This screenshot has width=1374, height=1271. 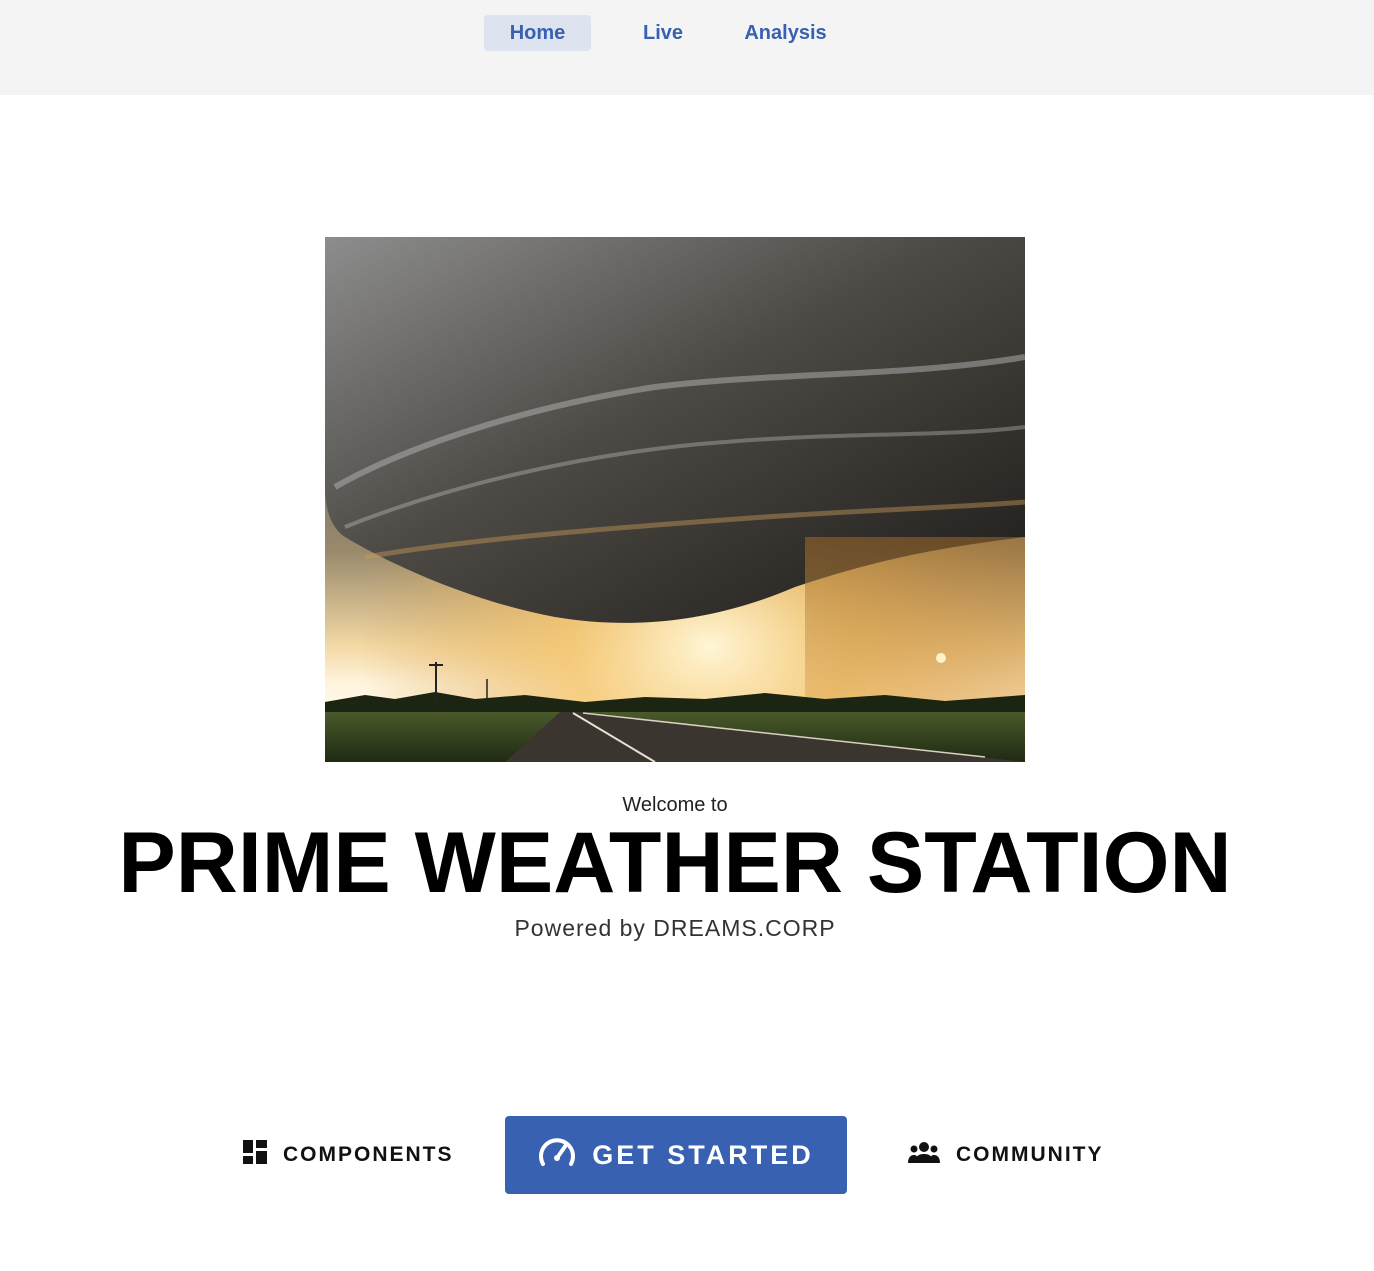 I want to click on get-started-label: GET STARTED, so click(x=703, y=1154).